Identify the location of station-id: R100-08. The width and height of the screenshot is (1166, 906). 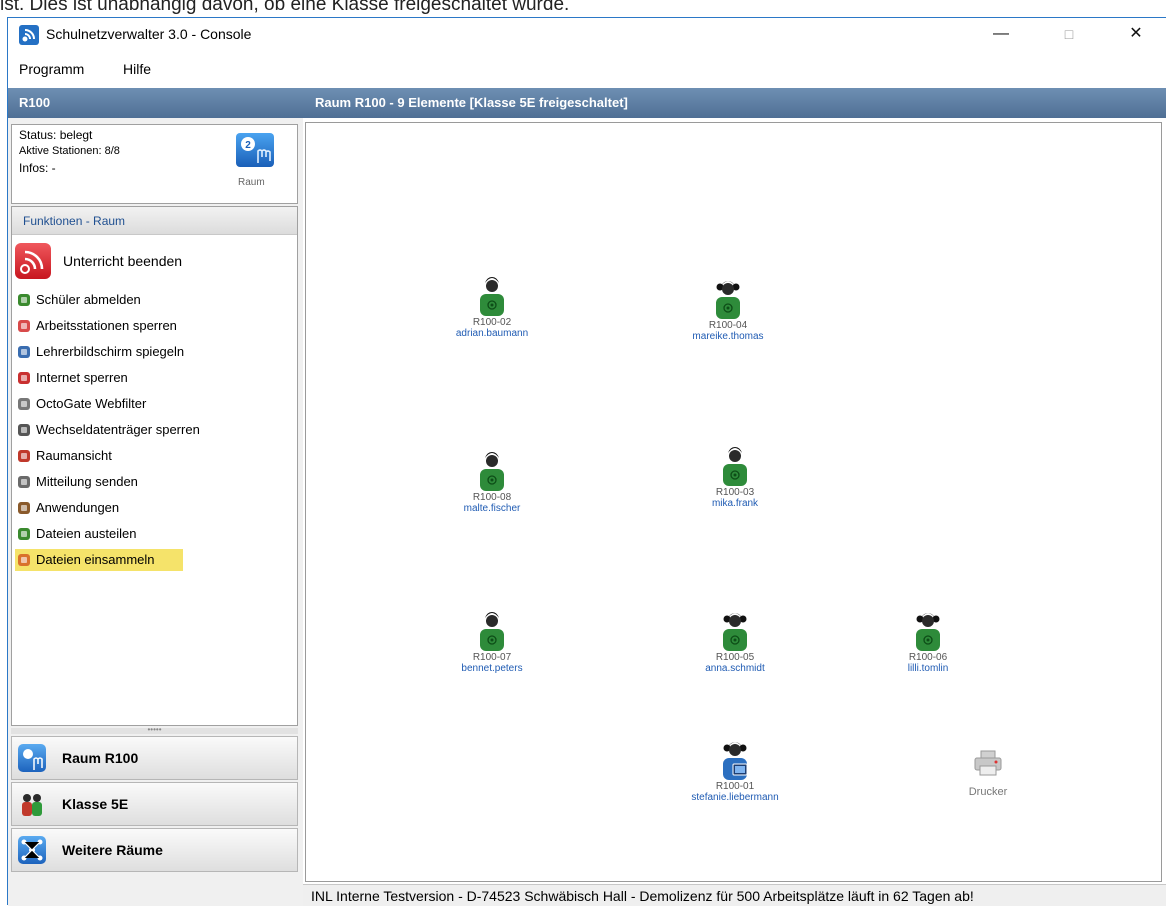
(492, 497).